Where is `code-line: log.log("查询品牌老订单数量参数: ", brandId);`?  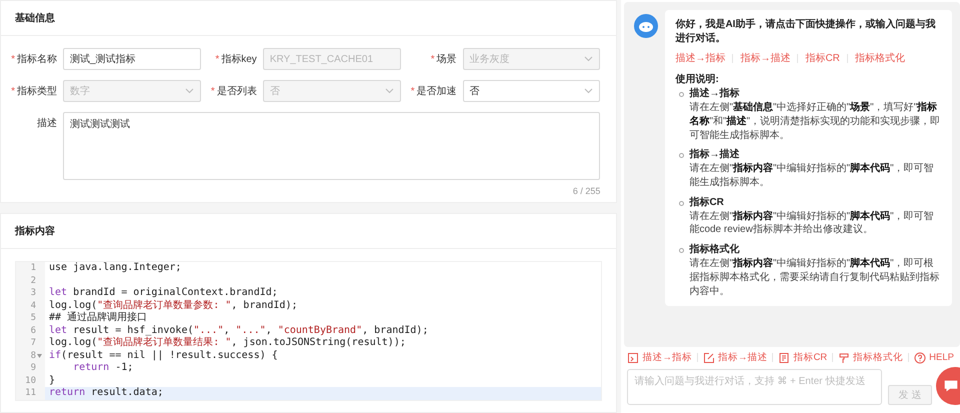 code-line: log.log("查询品牌老订单数量参数: ", brandId); is located at coordinates (173, 305).